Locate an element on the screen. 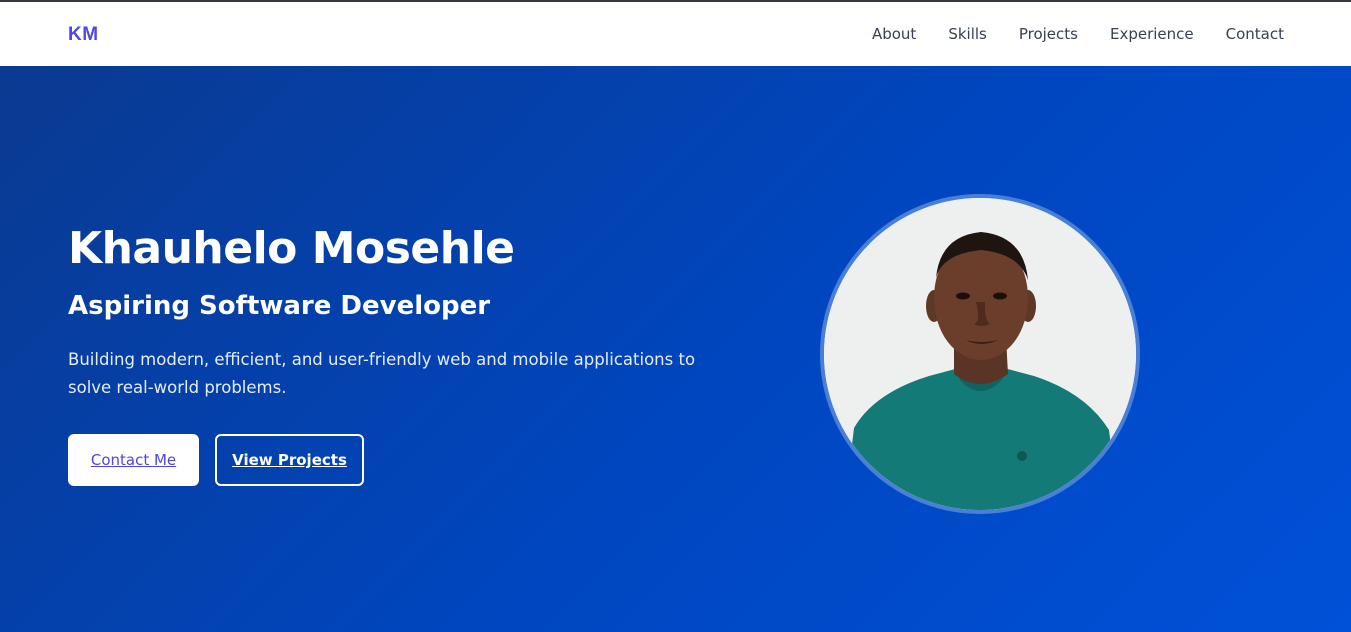 The width and height of the screenshot is (1351, 632). nav-link-skills: Skills is located at coordinates (967, 34).